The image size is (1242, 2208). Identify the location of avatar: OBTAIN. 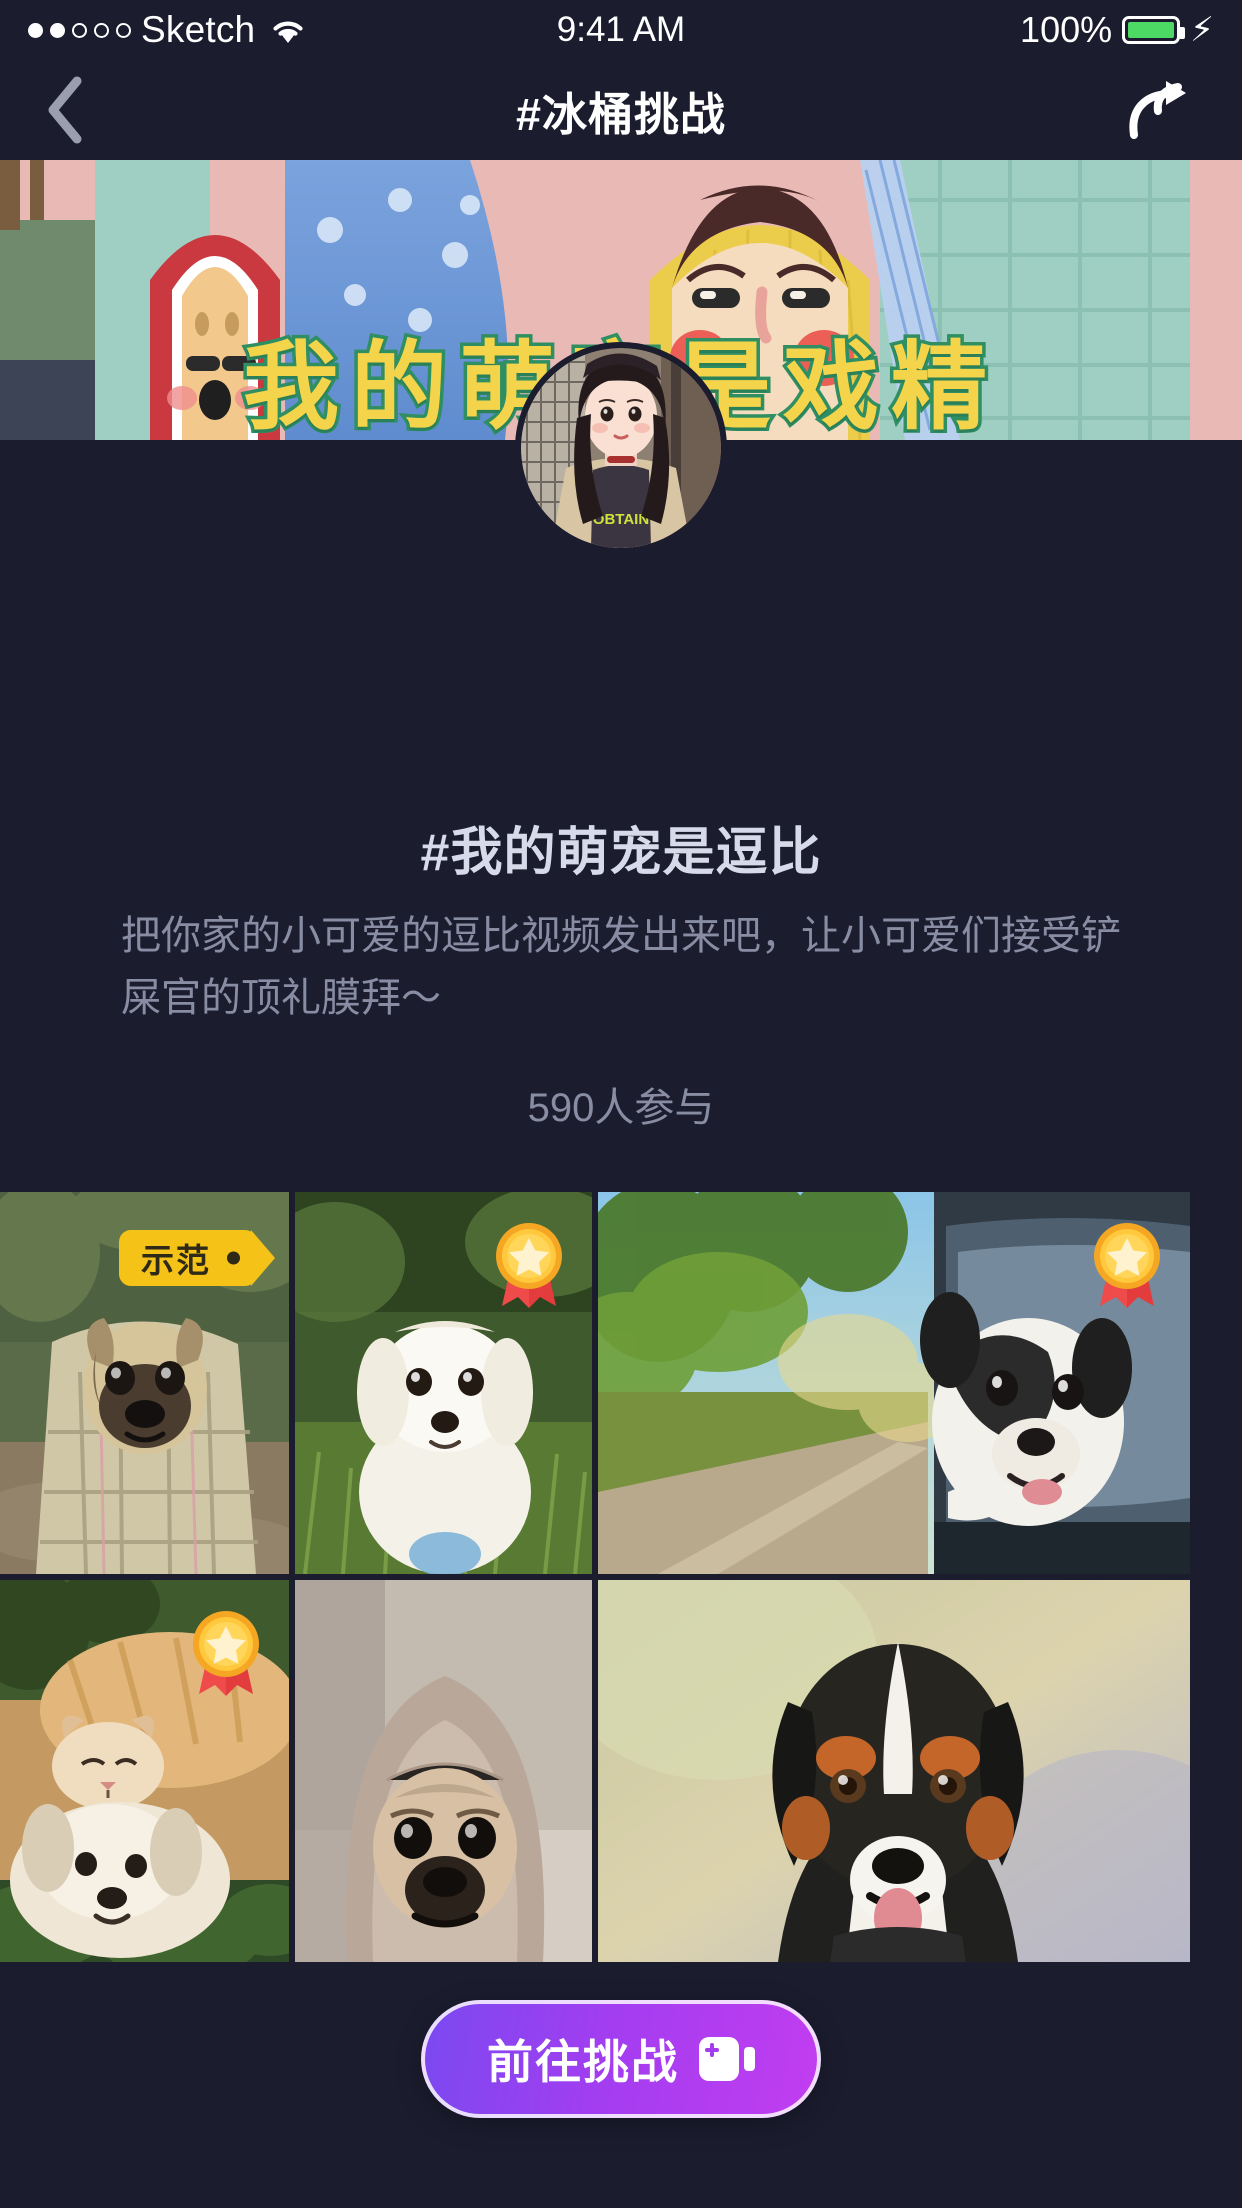
(621, 448).